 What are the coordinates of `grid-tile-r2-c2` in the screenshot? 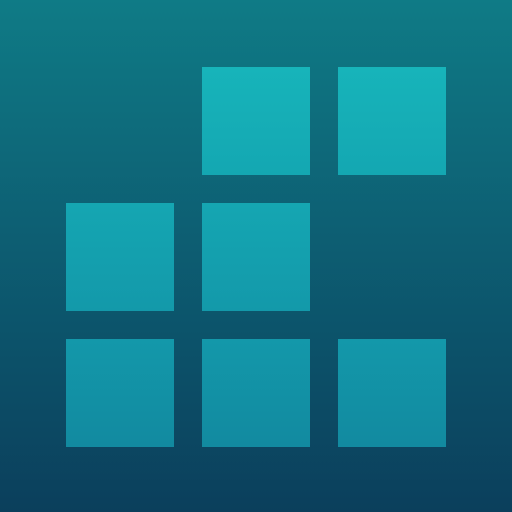 It's located at (256, 257).